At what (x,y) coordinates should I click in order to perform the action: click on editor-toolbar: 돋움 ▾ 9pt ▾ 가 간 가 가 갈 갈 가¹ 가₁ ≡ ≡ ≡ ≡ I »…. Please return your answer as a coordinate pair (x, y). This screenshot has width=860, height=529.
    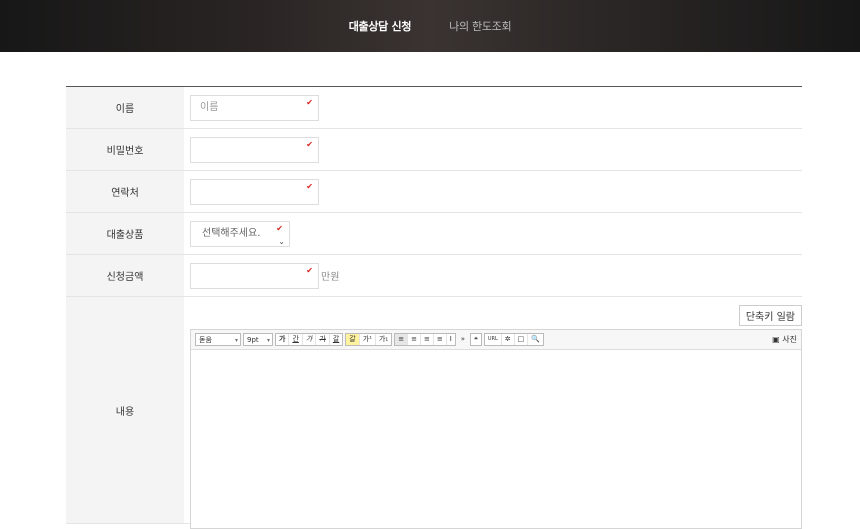
    Looking at the image, I should click on (496, 340).